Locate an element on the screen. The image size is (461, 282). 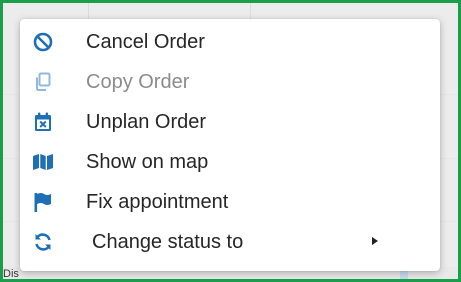
menu-item-label: Change status to is located at coordinates (168, 241).